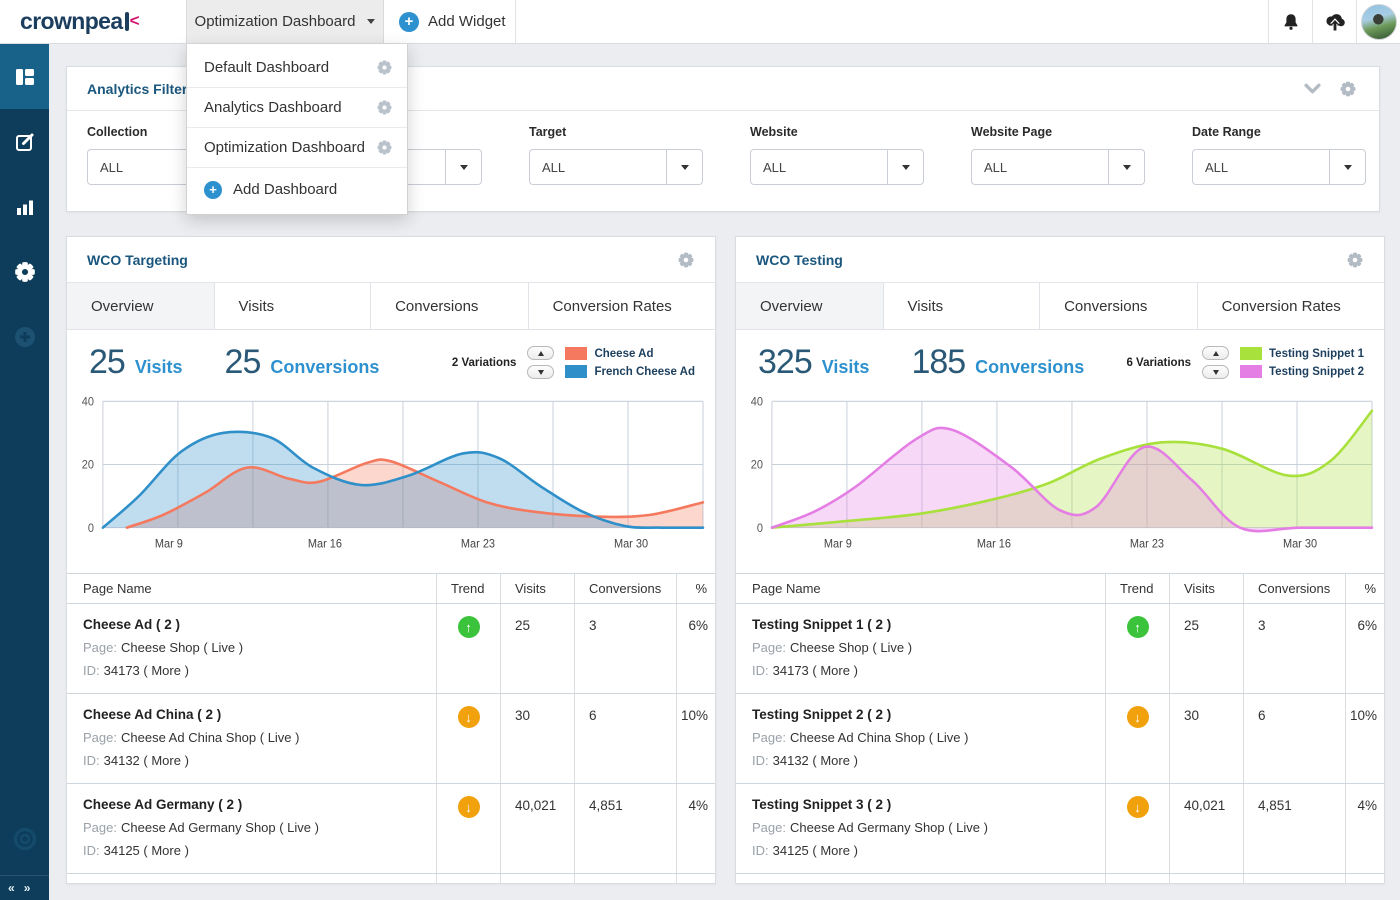 The height and width of the screenshot is (900, 1400). Describe the element at coordinates (27, 888) in the screenshot. I see `expand-sidebar-icon: »` at that location.